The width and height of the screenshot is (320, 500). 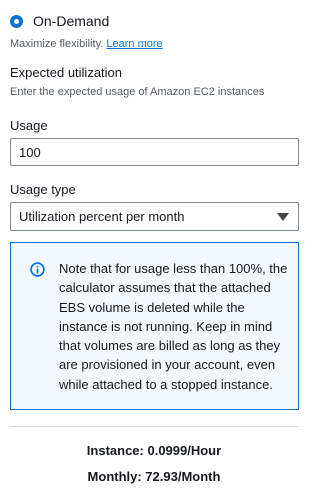 What do you see at coordinates (154, 152) in the screenshot?
I see `usage-input` at bounding box center [154, 152].